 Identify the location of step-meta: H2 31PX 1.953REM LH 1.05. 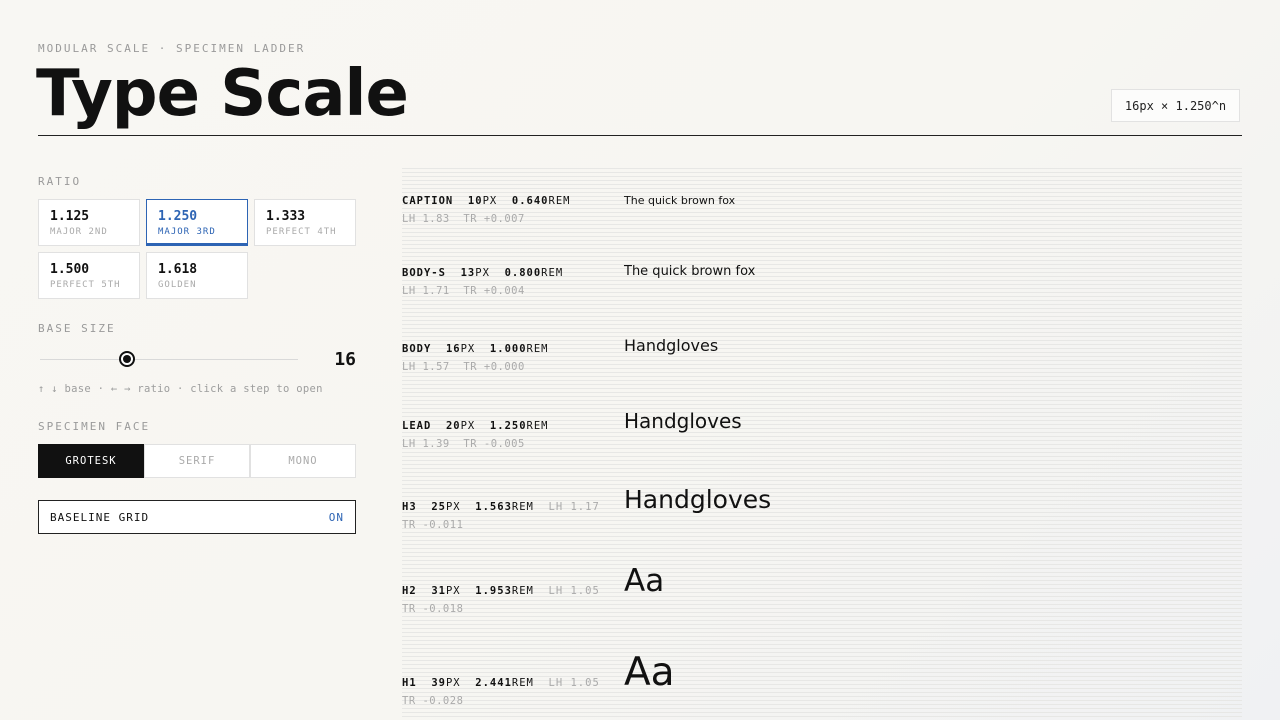
(501, 591).